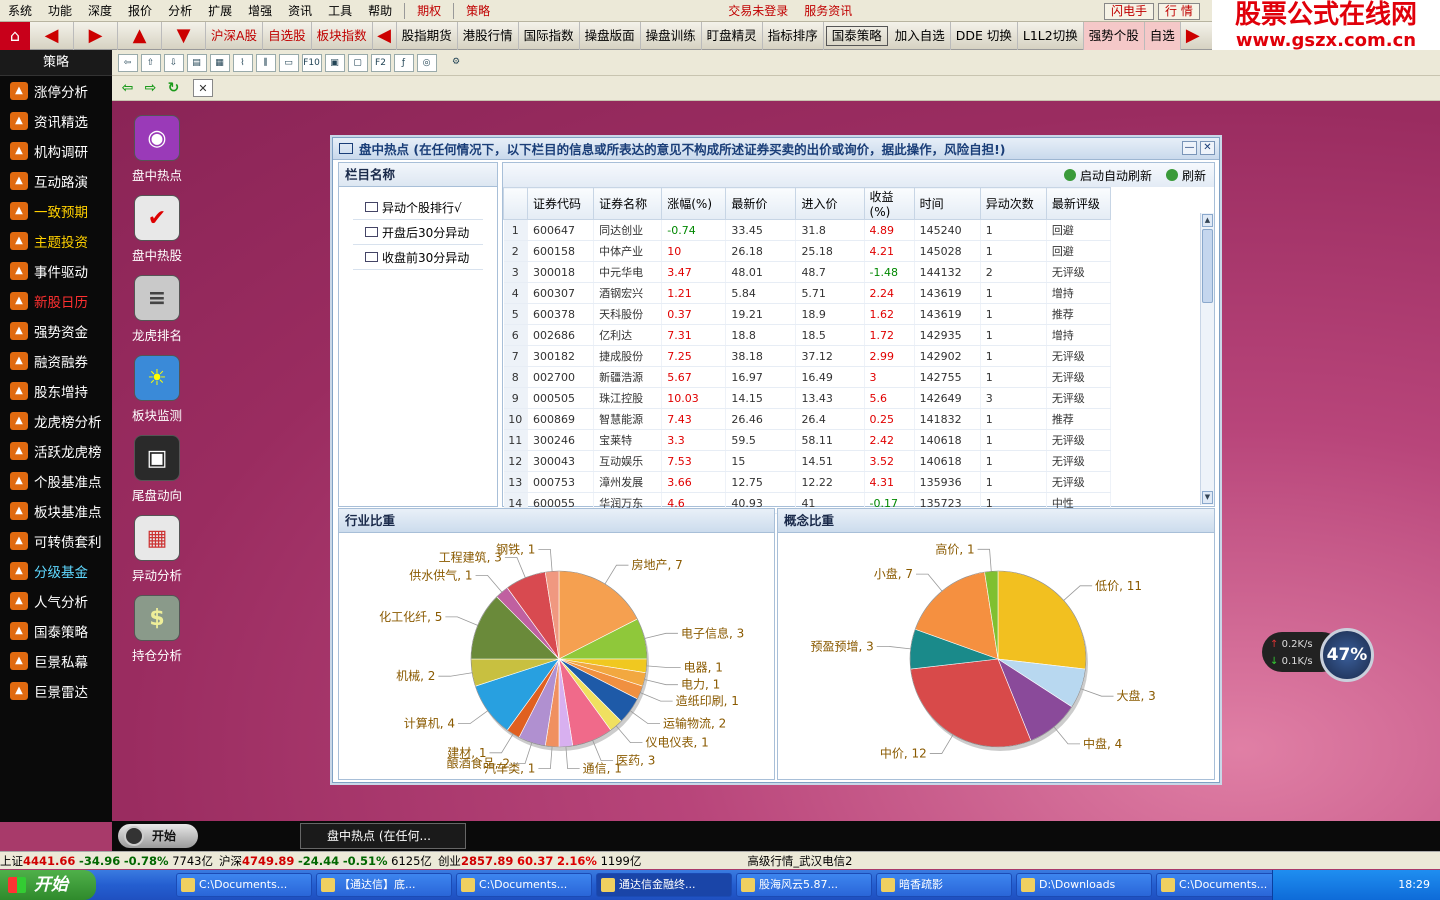  What do you see at coordinates (984, 35) in the screenshot?
I see `nav-tab: DDE 切换` at bounding box center [984, 35].